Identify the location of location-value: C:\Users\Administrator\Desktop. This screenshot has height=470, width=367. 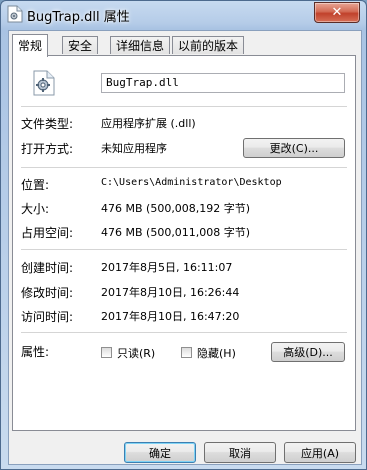
(191, 182).